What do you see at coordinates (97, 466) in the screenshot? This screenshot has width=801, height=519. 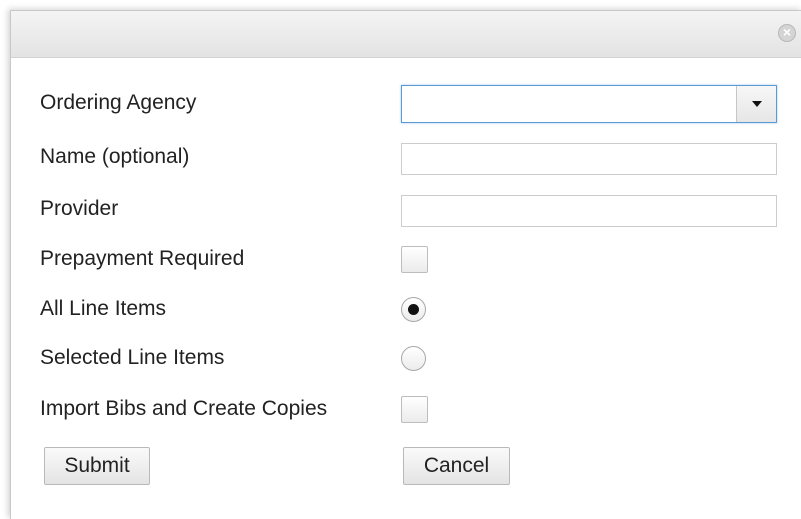 I see `submit-button: Submit` at bounding box center [97, 466].